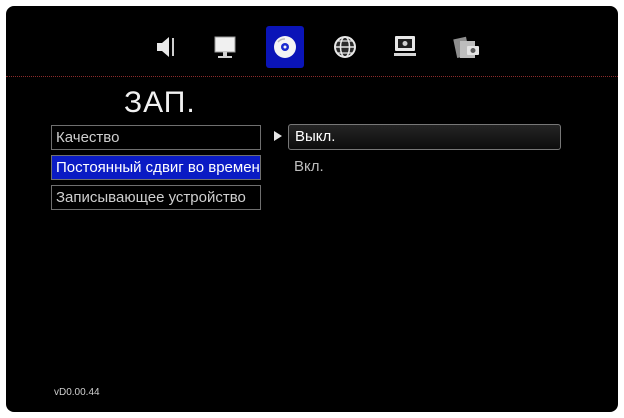 Image resolution: width=624 pixels, height=418 pixels. I want to click on system-computer-icon, so click(405, 47).